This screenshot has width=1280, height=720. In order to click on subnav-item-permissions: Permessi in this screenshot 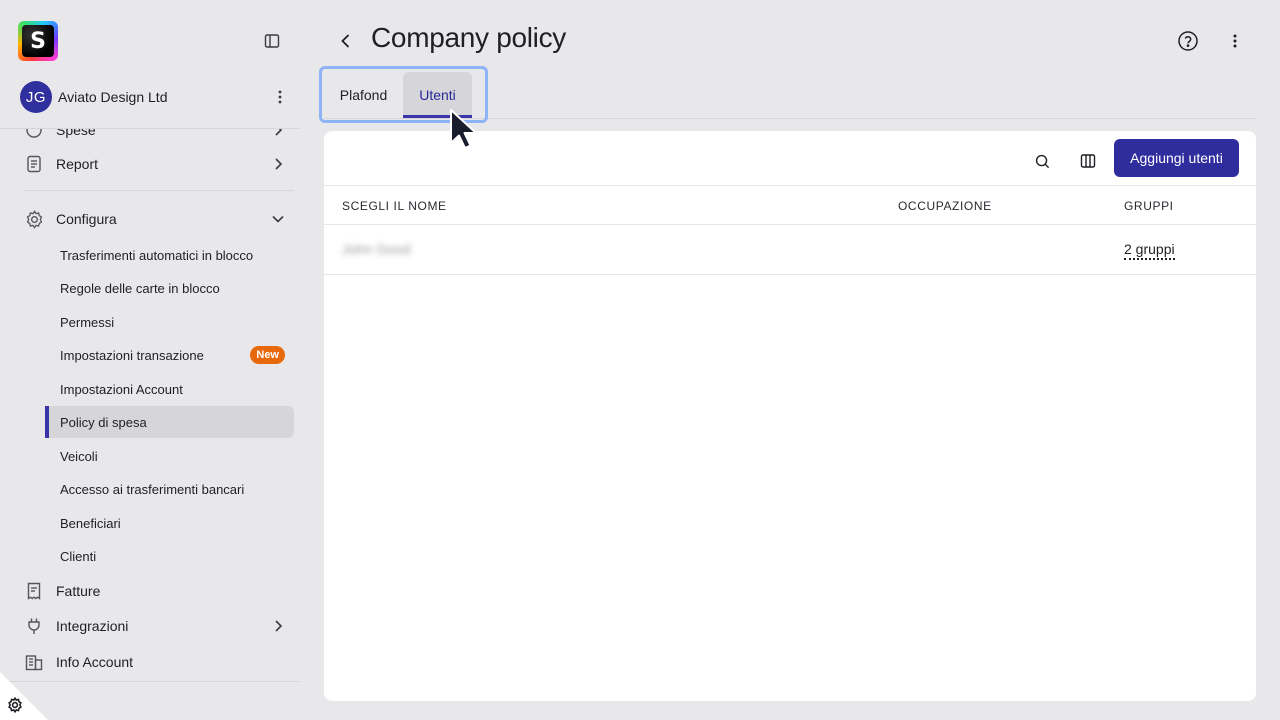, I will do `click(169, 322)`.